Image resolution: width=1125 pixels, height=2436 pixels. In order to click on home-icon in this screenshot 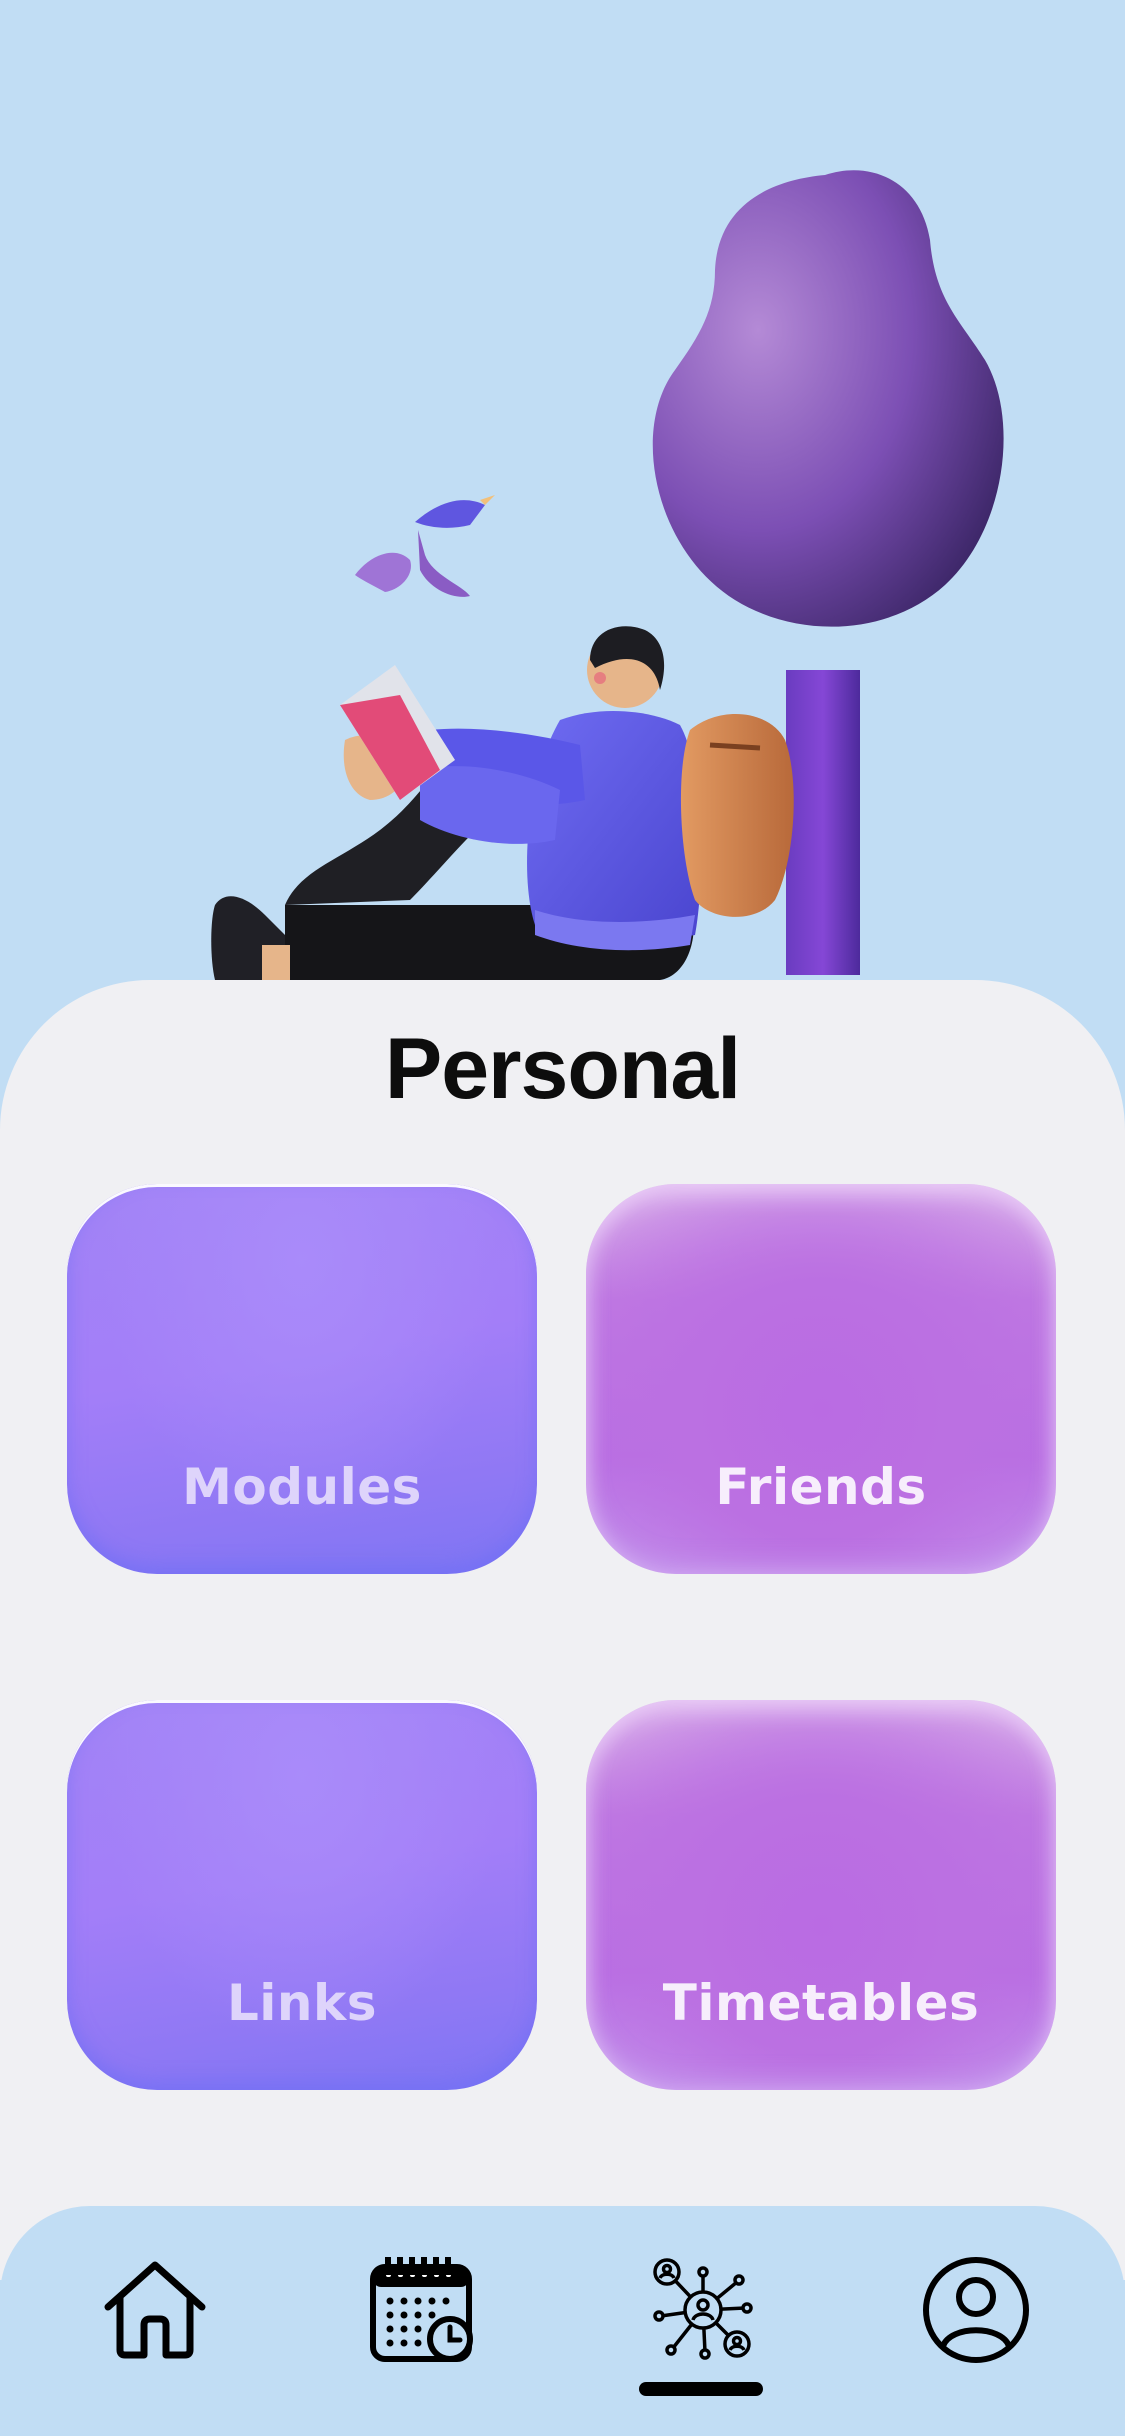, I will do `click(155, 2310)`.